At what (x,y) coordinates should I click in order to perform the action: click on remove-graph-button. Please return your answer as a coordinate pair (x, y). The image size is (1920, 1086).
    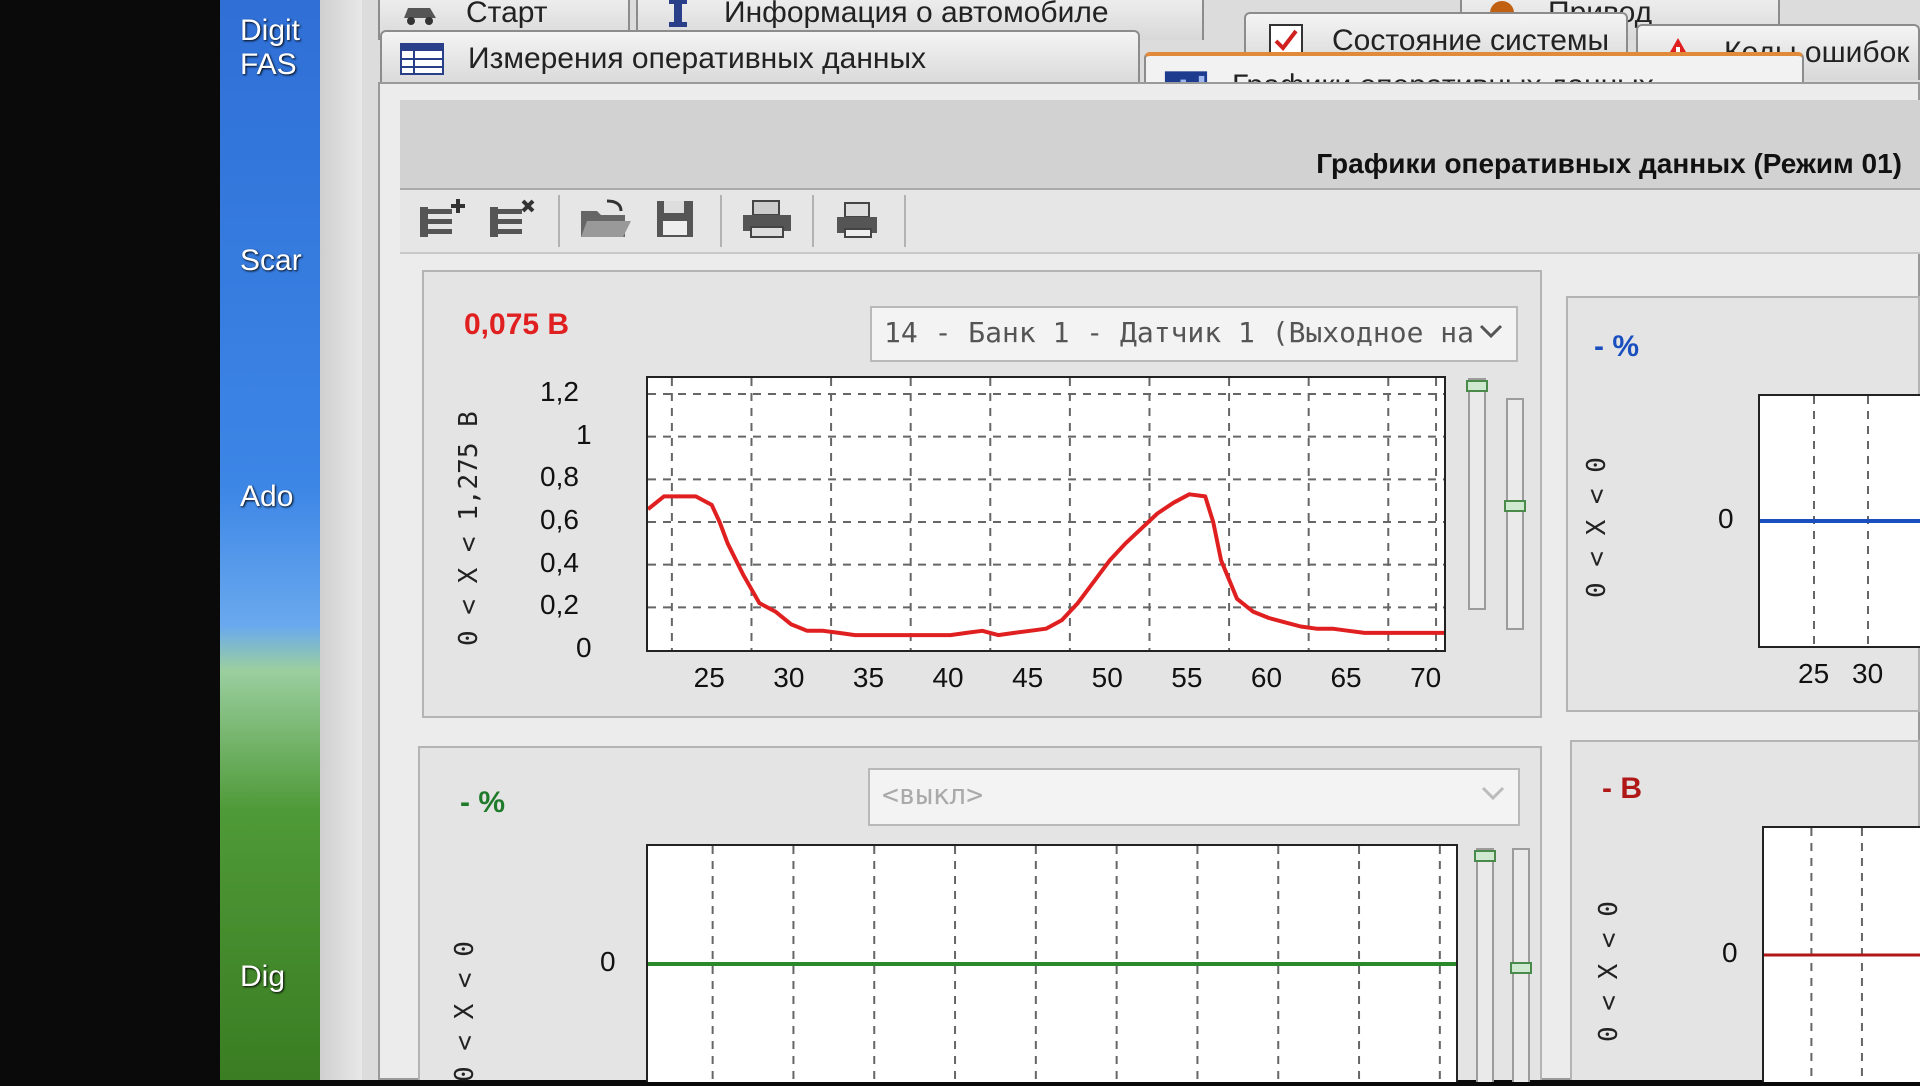
    Looking at the image, I should click on (513, 221).